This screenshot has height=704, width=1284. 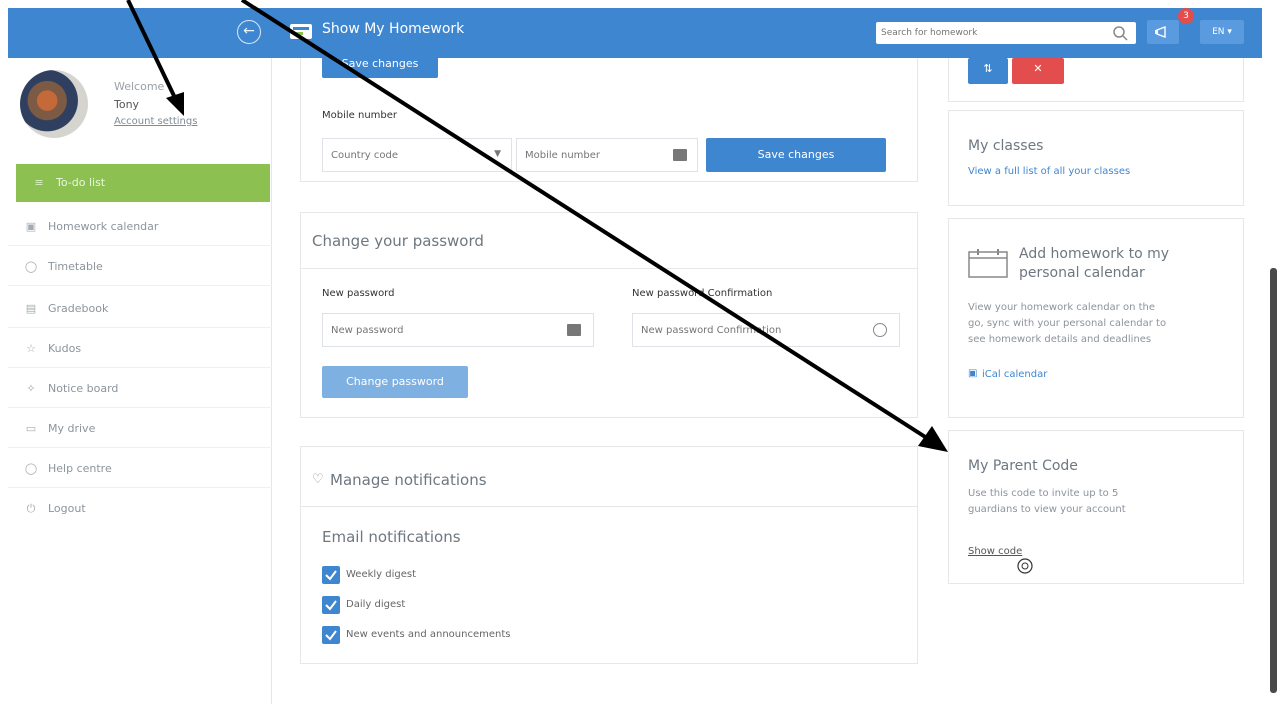 I want to click on welcome-text: Welcome, so click(x=139, y=86).